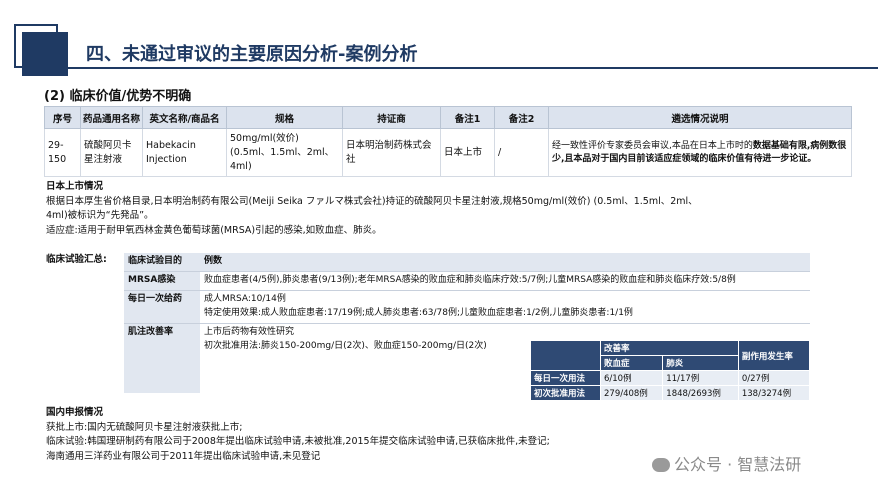 The image size is (878, 496). Describe the element at coordinates (391, 152) in the screenshot. I see `cell-holder: 日本明治制药株式会社` at that location.